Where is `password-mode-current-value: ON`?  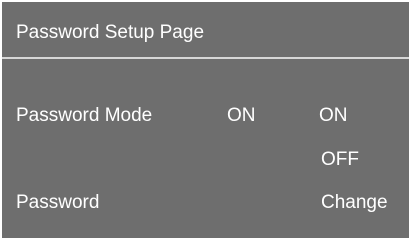 password-mode-current-value: ON is located at coordinates (241, 115).